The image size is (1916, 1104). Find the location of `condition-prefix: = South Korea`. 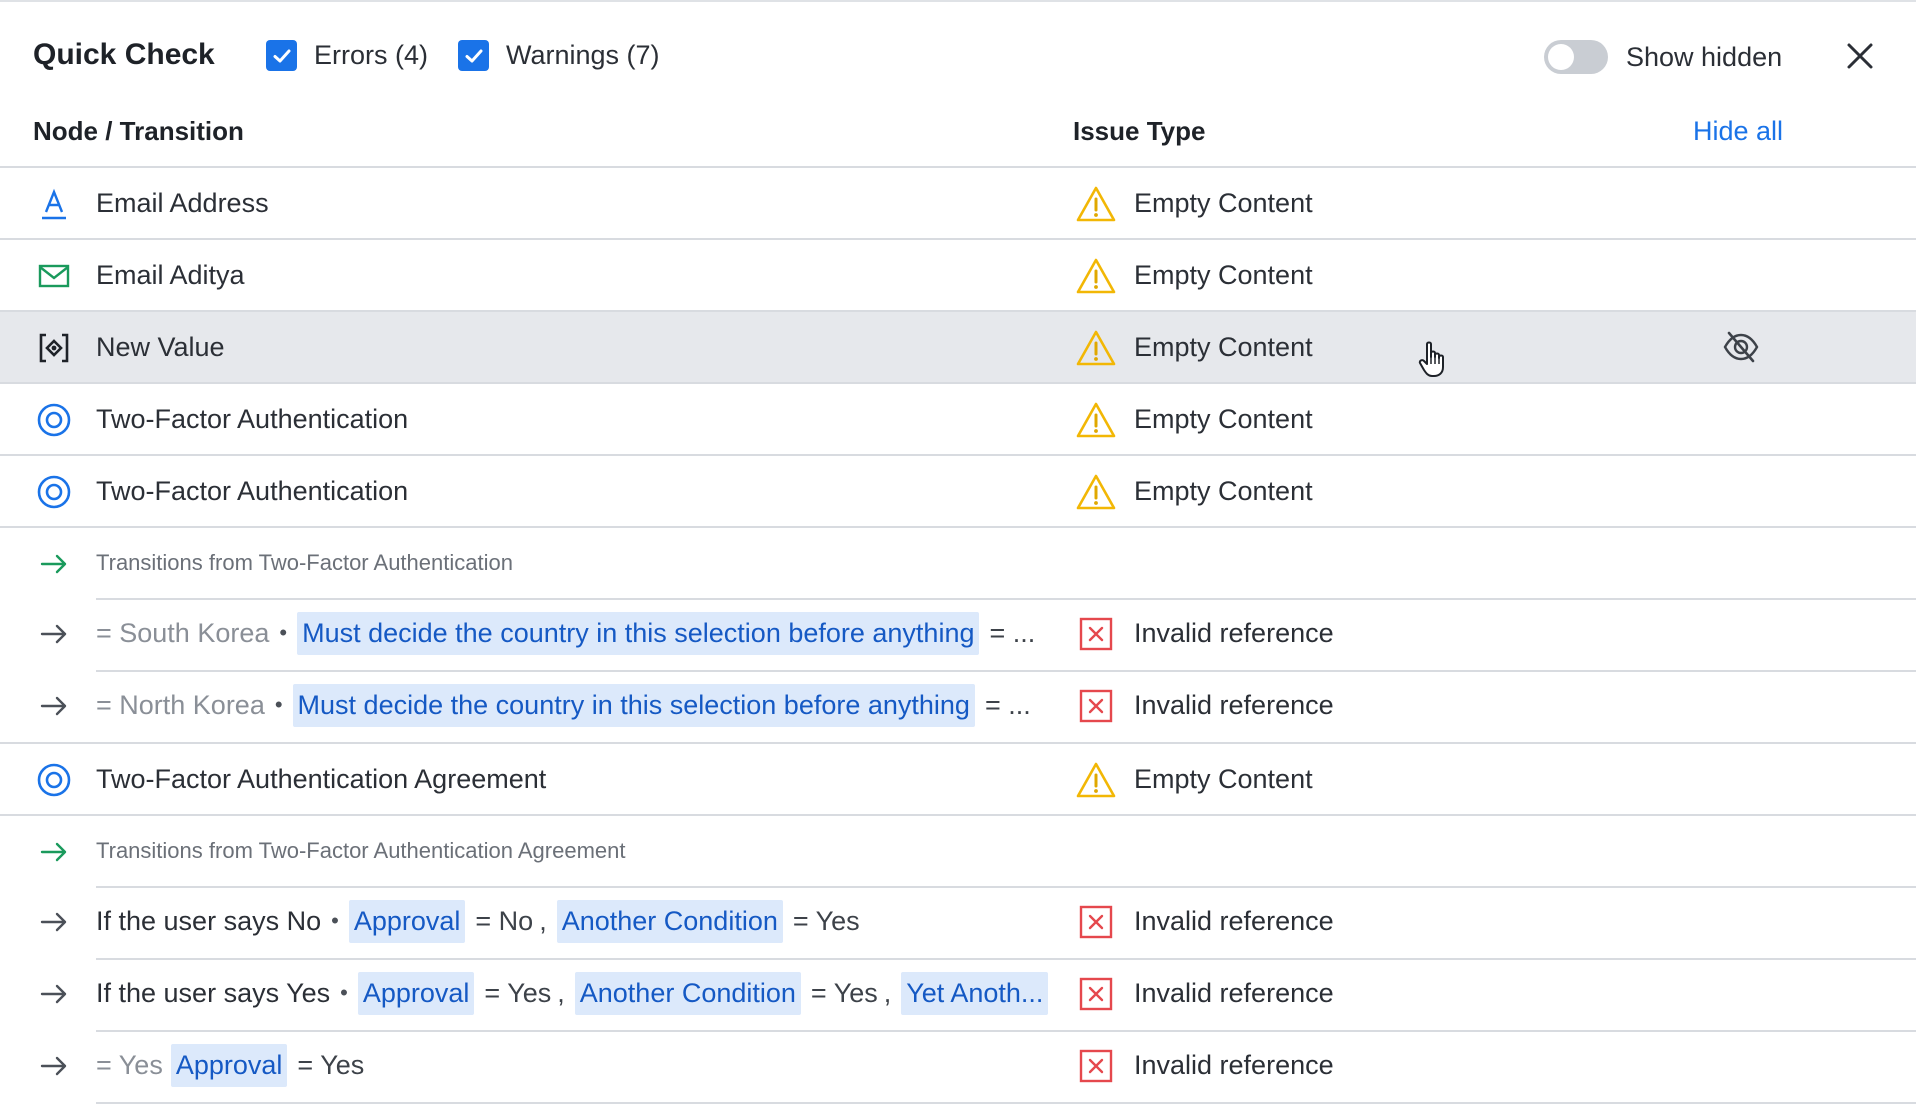

condition-prefix: = South Korea is located at coordinates (183, 632).